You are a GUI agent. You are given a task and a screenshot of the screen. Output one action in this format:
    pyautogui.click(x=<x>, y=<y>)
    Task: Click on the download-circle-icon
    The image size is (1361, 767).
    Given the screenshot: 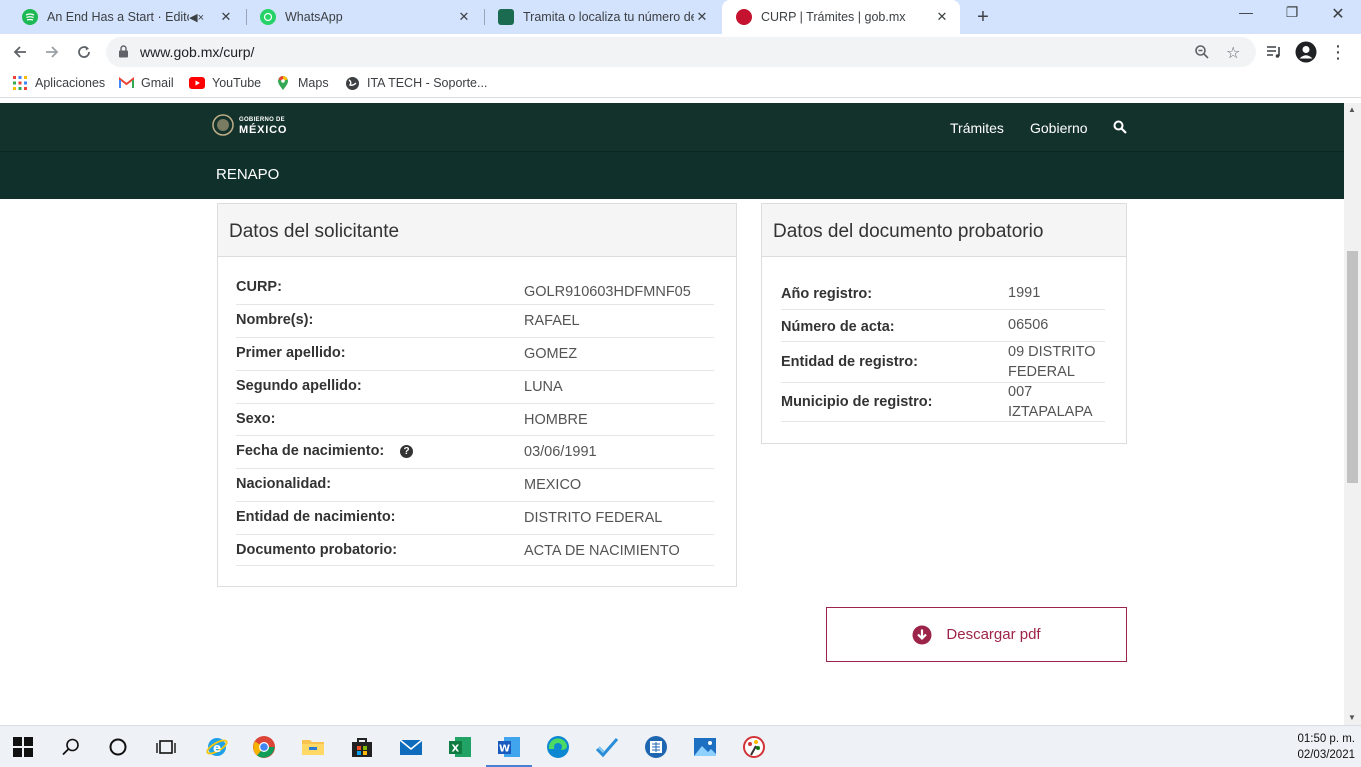 What is the action you would take?
    pyautogui.click(x=922, y=634)
    